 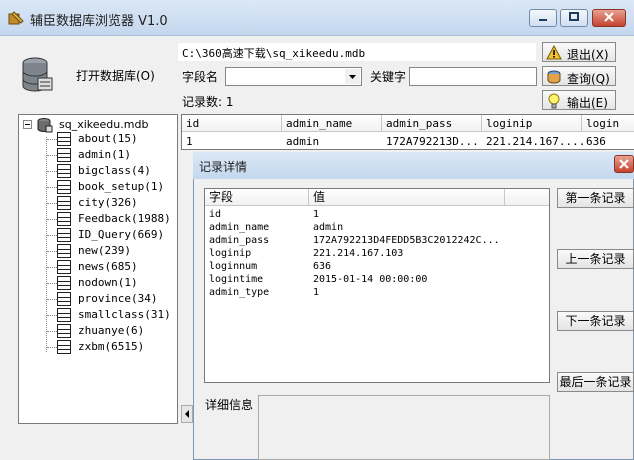 I want to click on grid-header: loginip, so click(x=532, y=123).